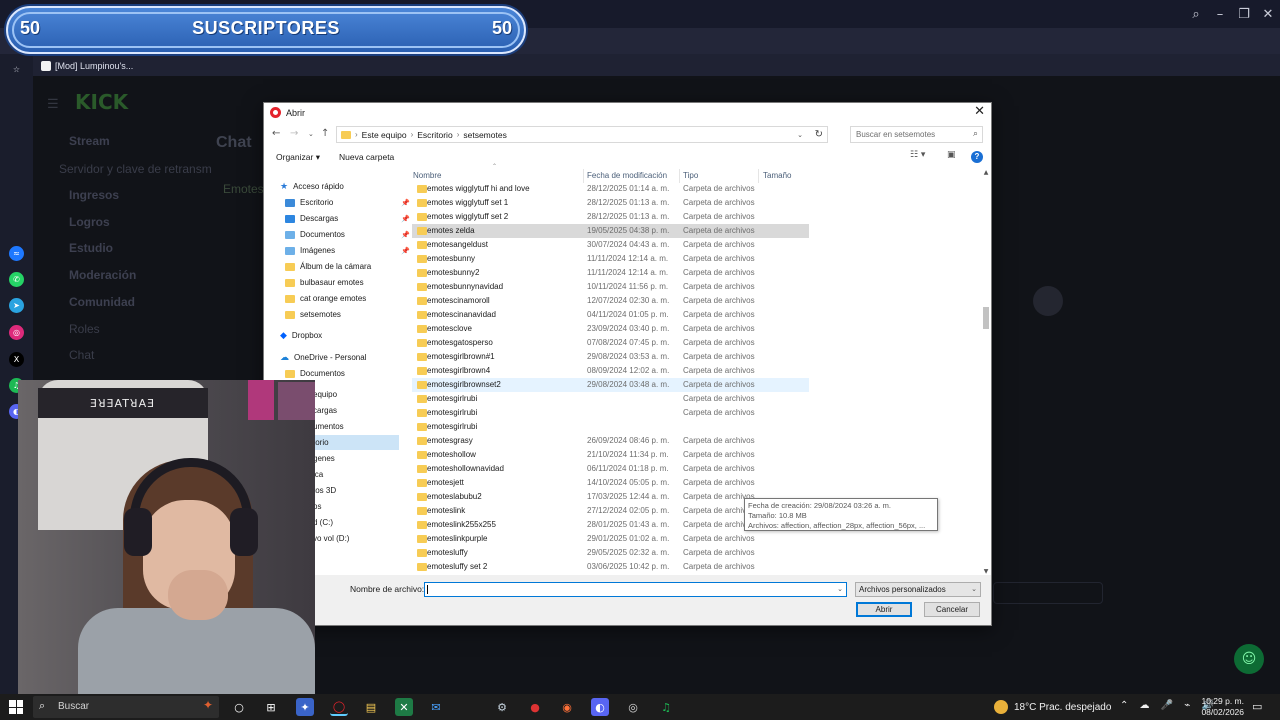 The width and height of the screenshot is (1280, 720). I want to click on nav-downloads: Descargas 📌, so click(347, 218).